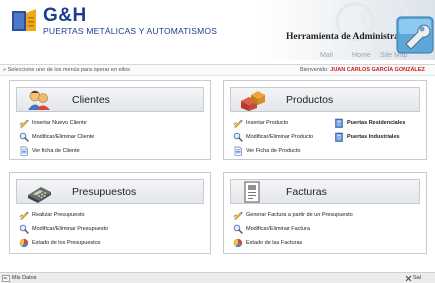 The width and height of the screenshot is (435, 283). What do you see at coordinates (361, 55) in the screenshot?
I see `nav-home-link: Home` at bounding box center [361, 55].